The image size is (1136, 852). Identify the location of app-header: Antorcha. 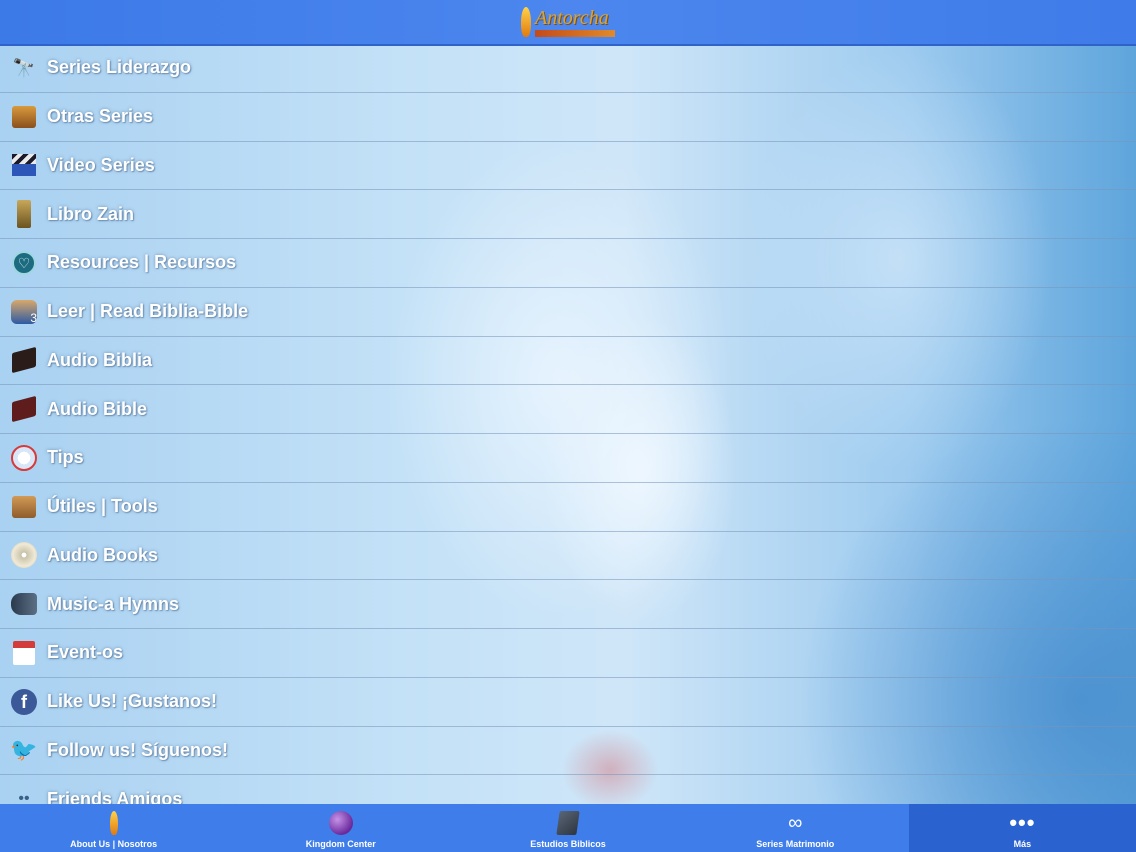
(568, 23).